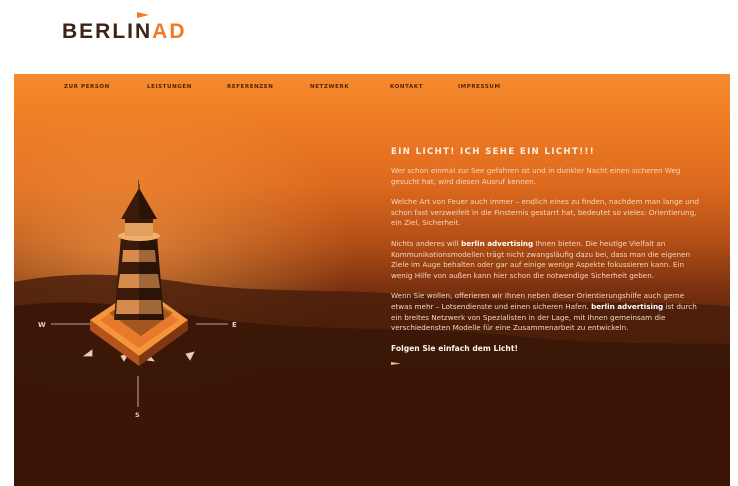 The image size is (738, 486). What do you see at coordinates (143, 15) in the screenshot?
I see `flag-icon` at bounding box center [143, 15].